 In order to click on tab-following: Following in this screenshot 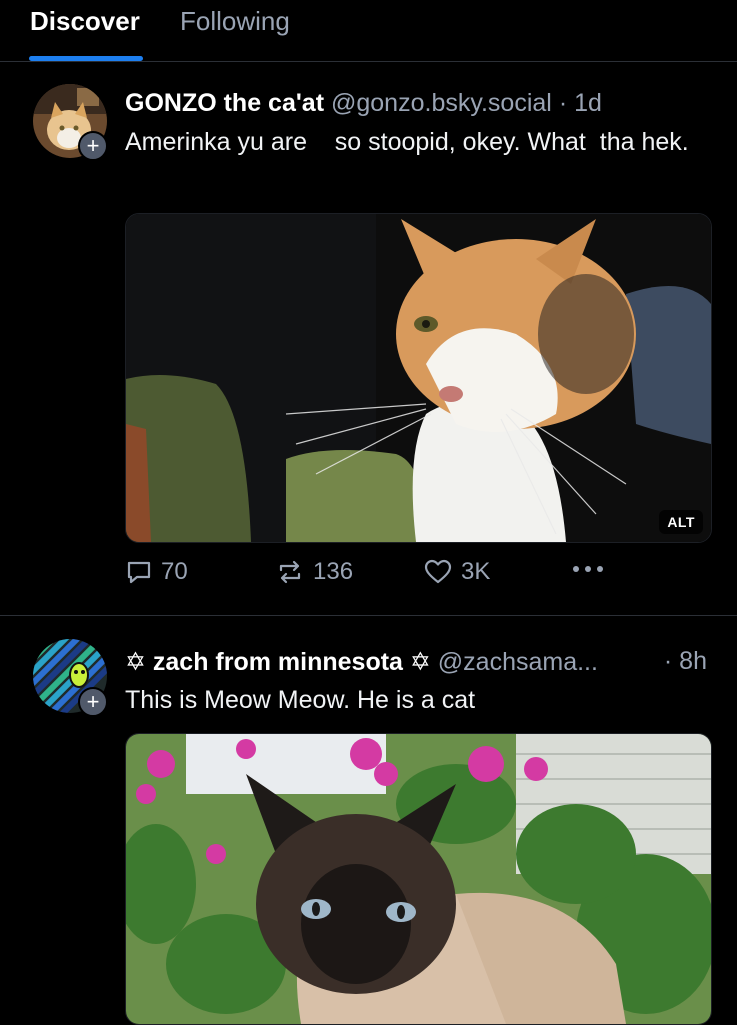, I will do `click(235, 21)`.